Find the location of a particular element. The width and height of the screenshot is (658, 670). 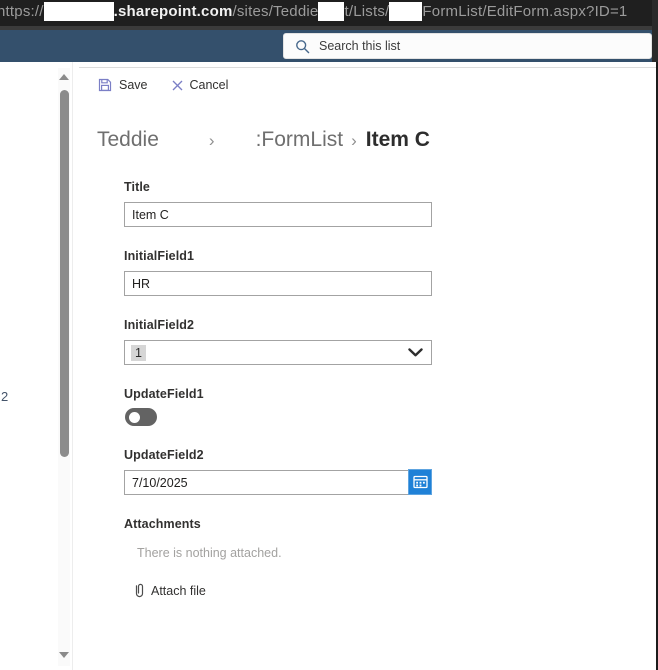

search-icon is located at coordinates (303, 46).